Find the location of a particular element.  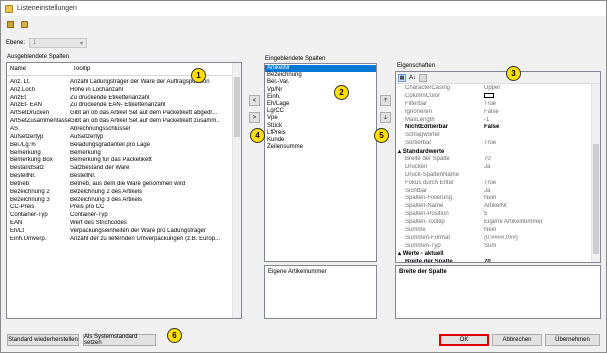

shown-columns-title: Eingeblendete Spalten is located at coordinates (295, 59).